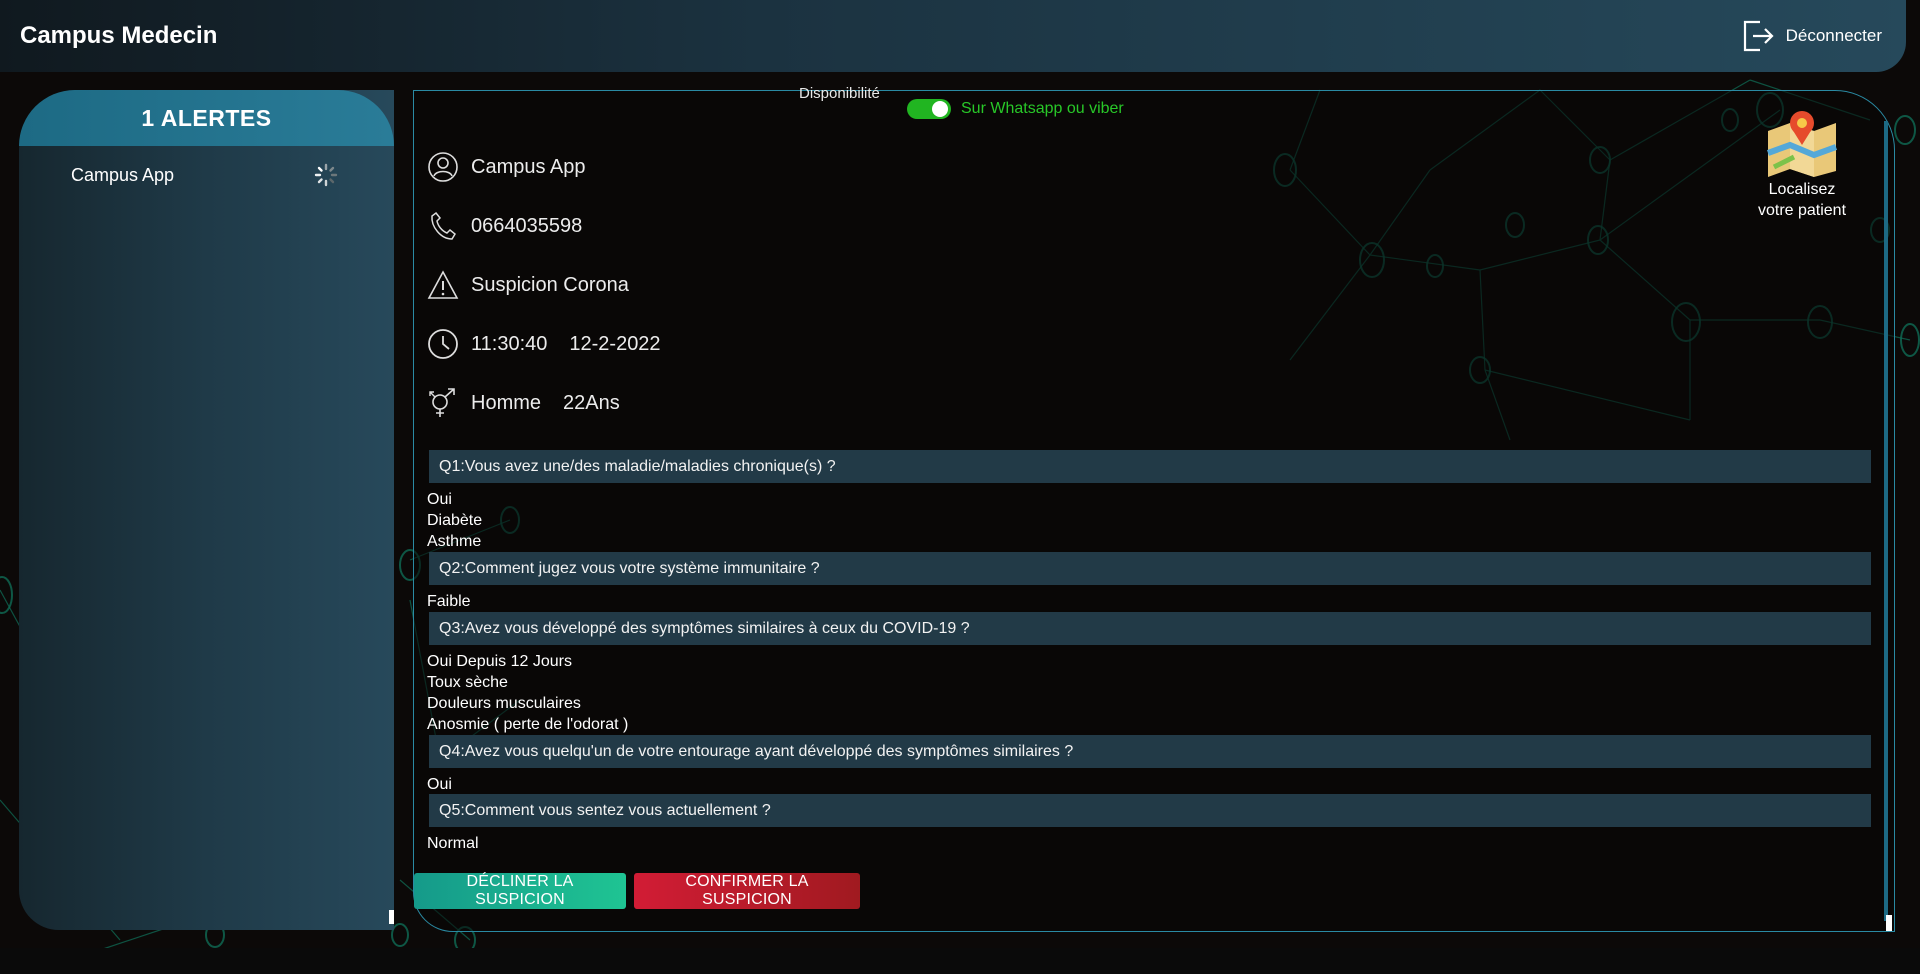 Image resolution: width=1920 pixels, height=974 pixels. Describe the element at coordinates (747, 891) in the screenshot. I see `confirm-suspicion-button: CONFIRMER LA SUSPICION` at that location.